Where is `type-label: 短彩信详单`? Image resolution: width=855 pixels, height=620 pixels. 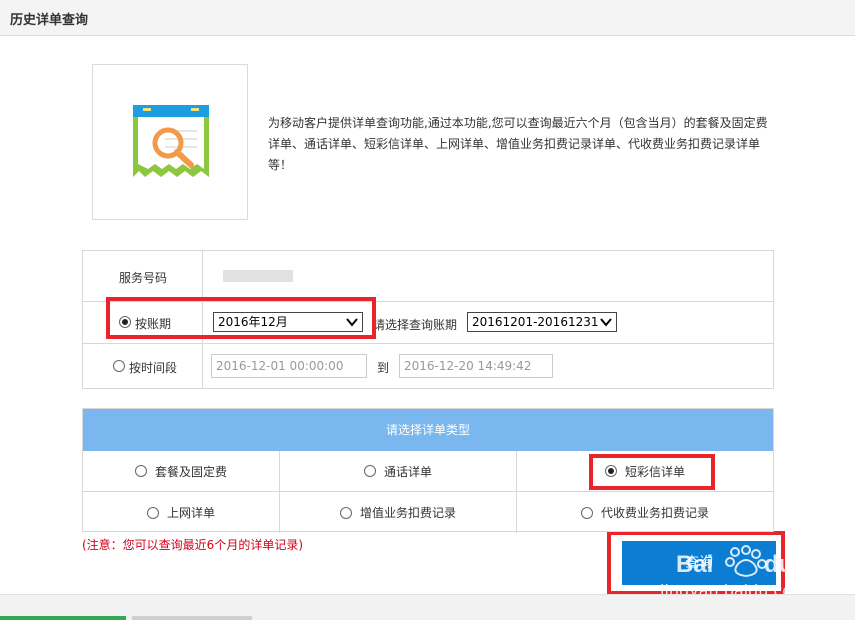 type-label: 短彩信详单 is located at coordinates (654, 471).